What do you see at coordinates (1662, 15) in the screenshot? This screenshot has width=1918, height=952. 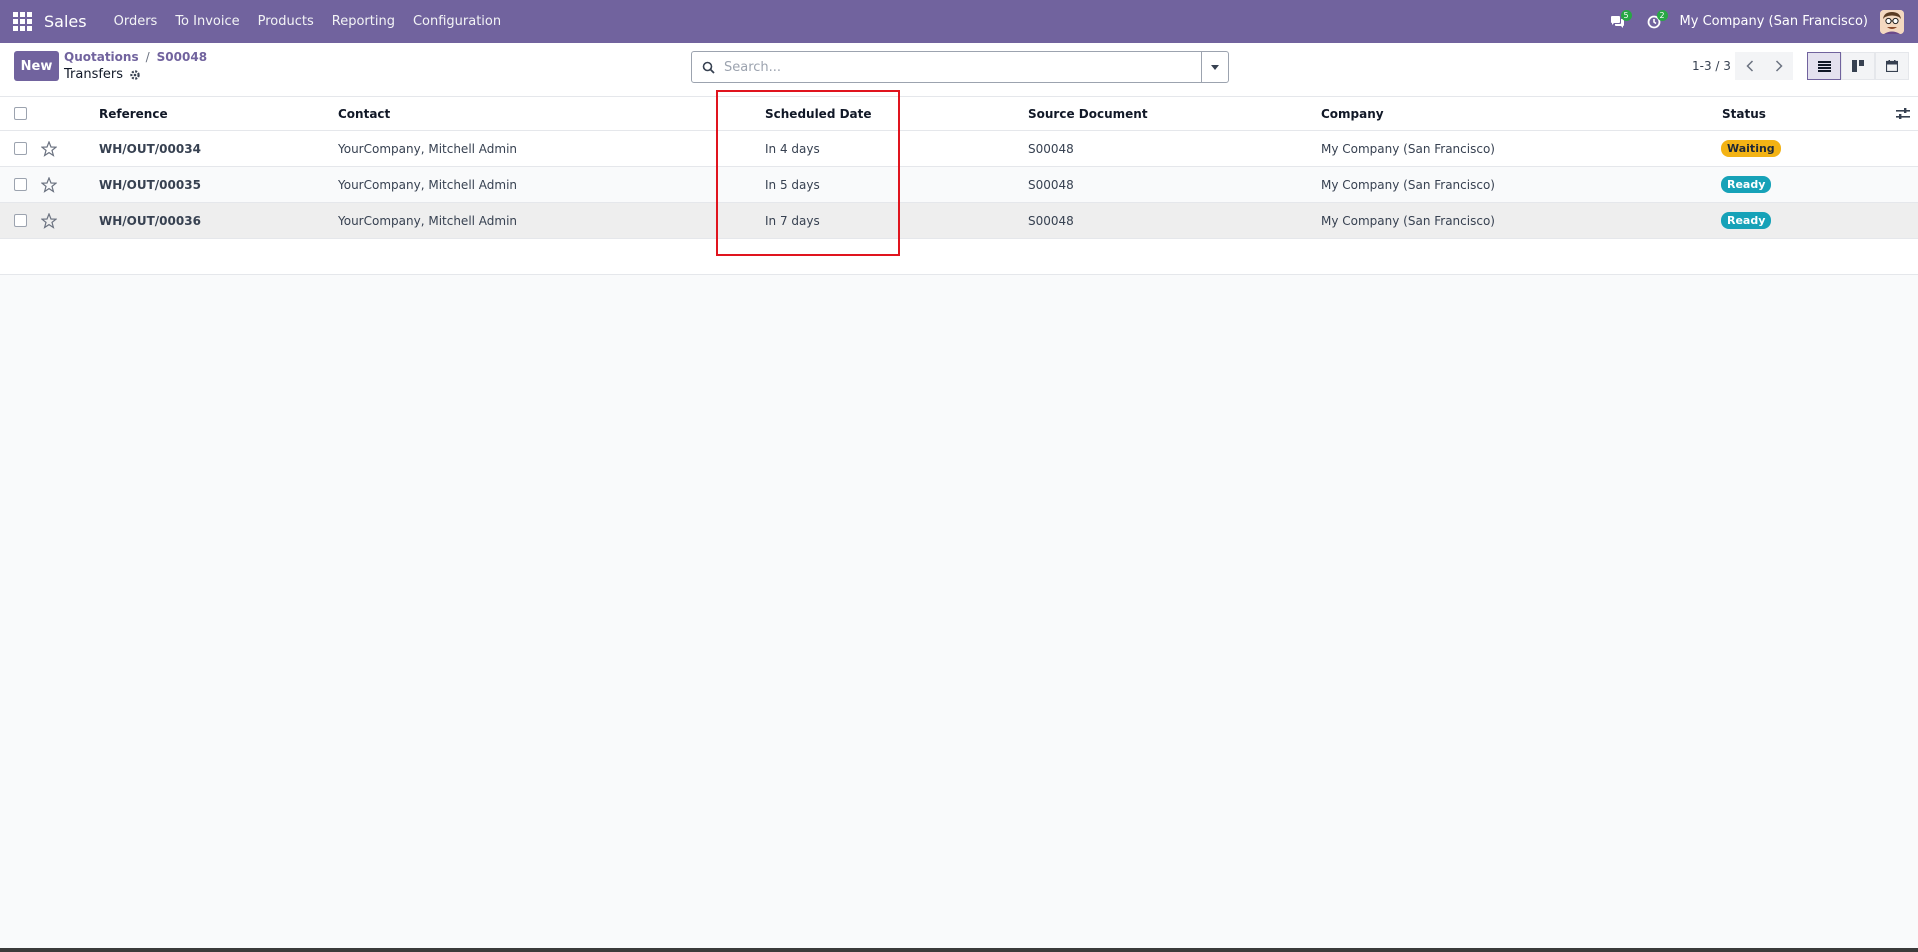 I see `activities-count-badge: 2` at bounding box center [1662, 15].